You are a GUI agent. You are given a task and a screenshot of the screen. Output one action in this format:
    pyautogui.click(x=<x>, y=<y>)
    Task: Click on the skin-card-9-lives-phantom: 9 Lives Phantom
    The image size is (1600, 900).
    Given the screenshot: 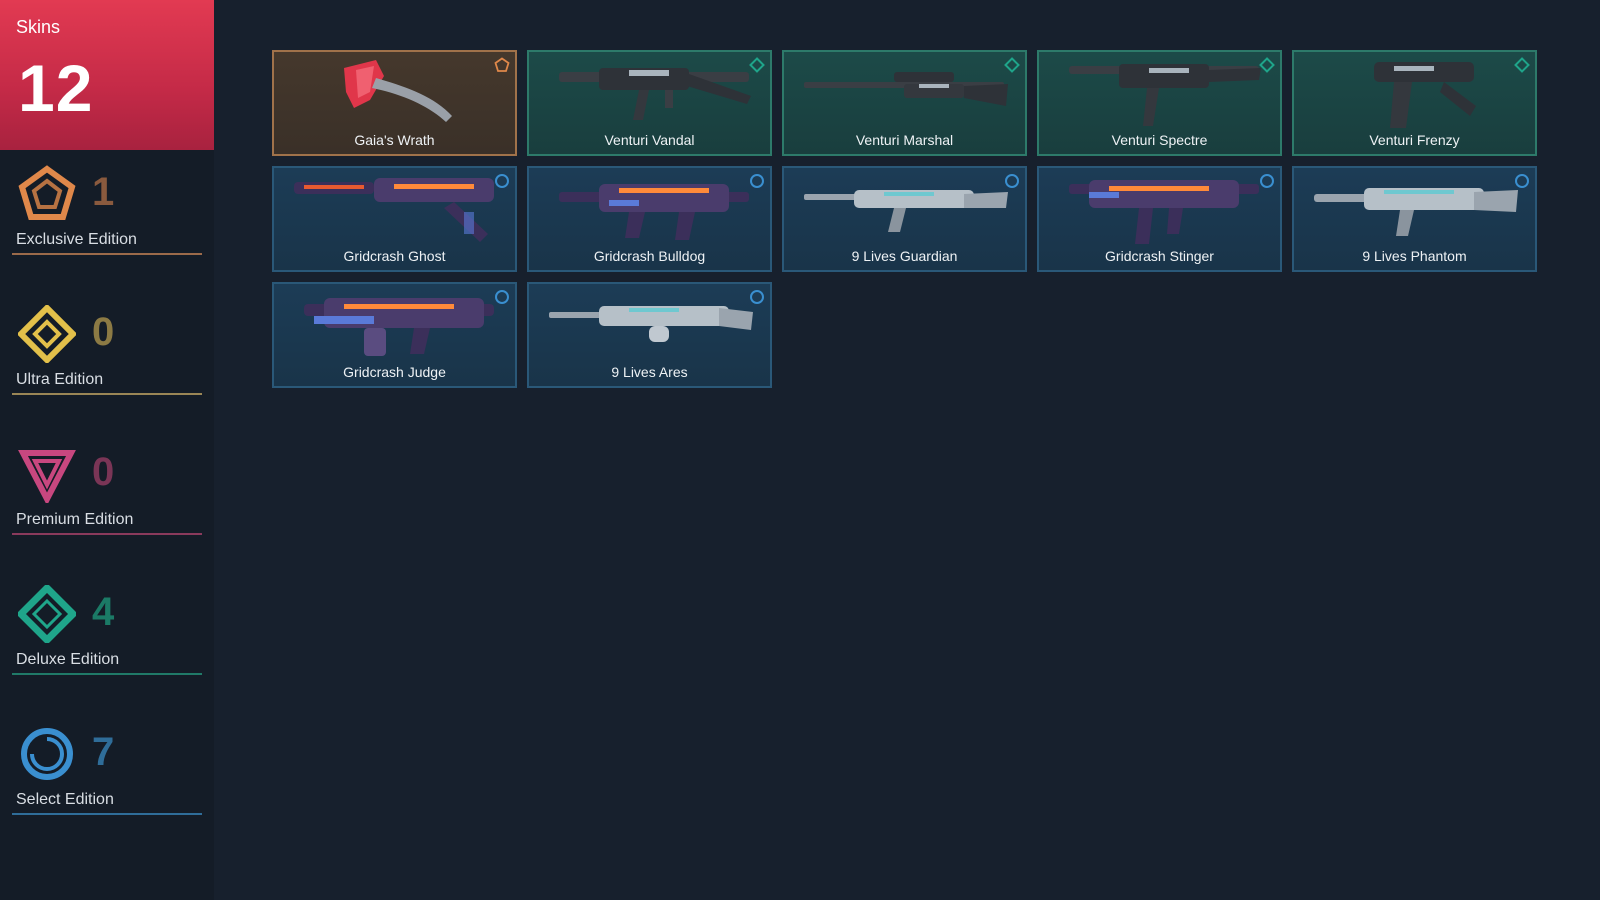 What is the action you would take?
    pyautogui.click(x=1414, y=219)
    